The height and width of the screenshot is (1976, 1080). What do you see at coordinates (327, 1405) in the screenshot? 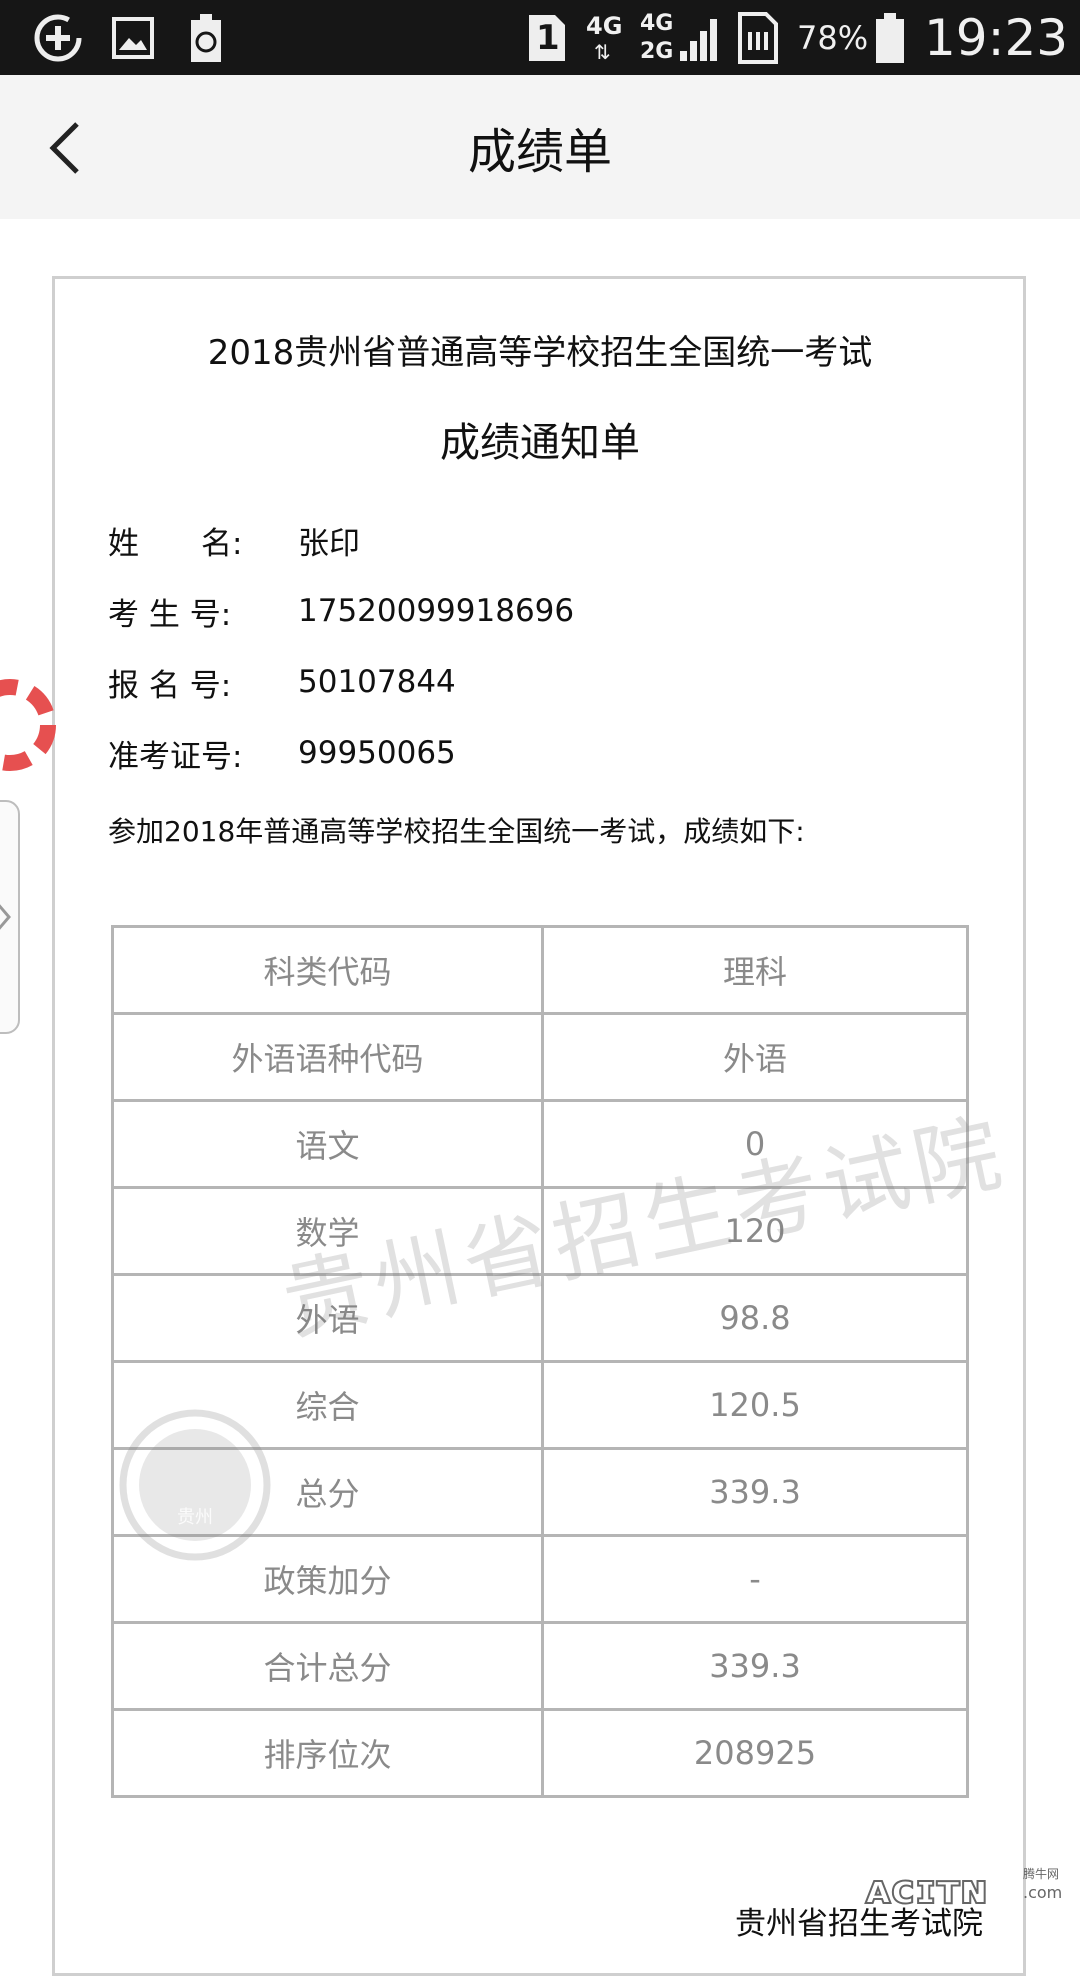
I see `subject-cell: 综合` at bounding box center [327, 1405].